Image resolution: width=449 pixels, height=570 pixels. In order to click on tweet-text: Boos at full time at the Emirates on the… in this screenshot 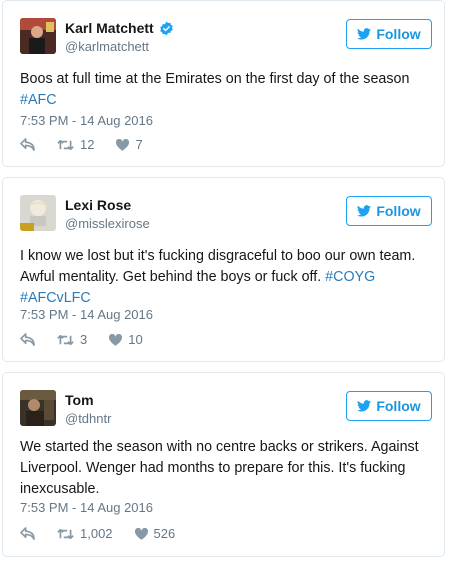, I will do `click(215, 89)`.